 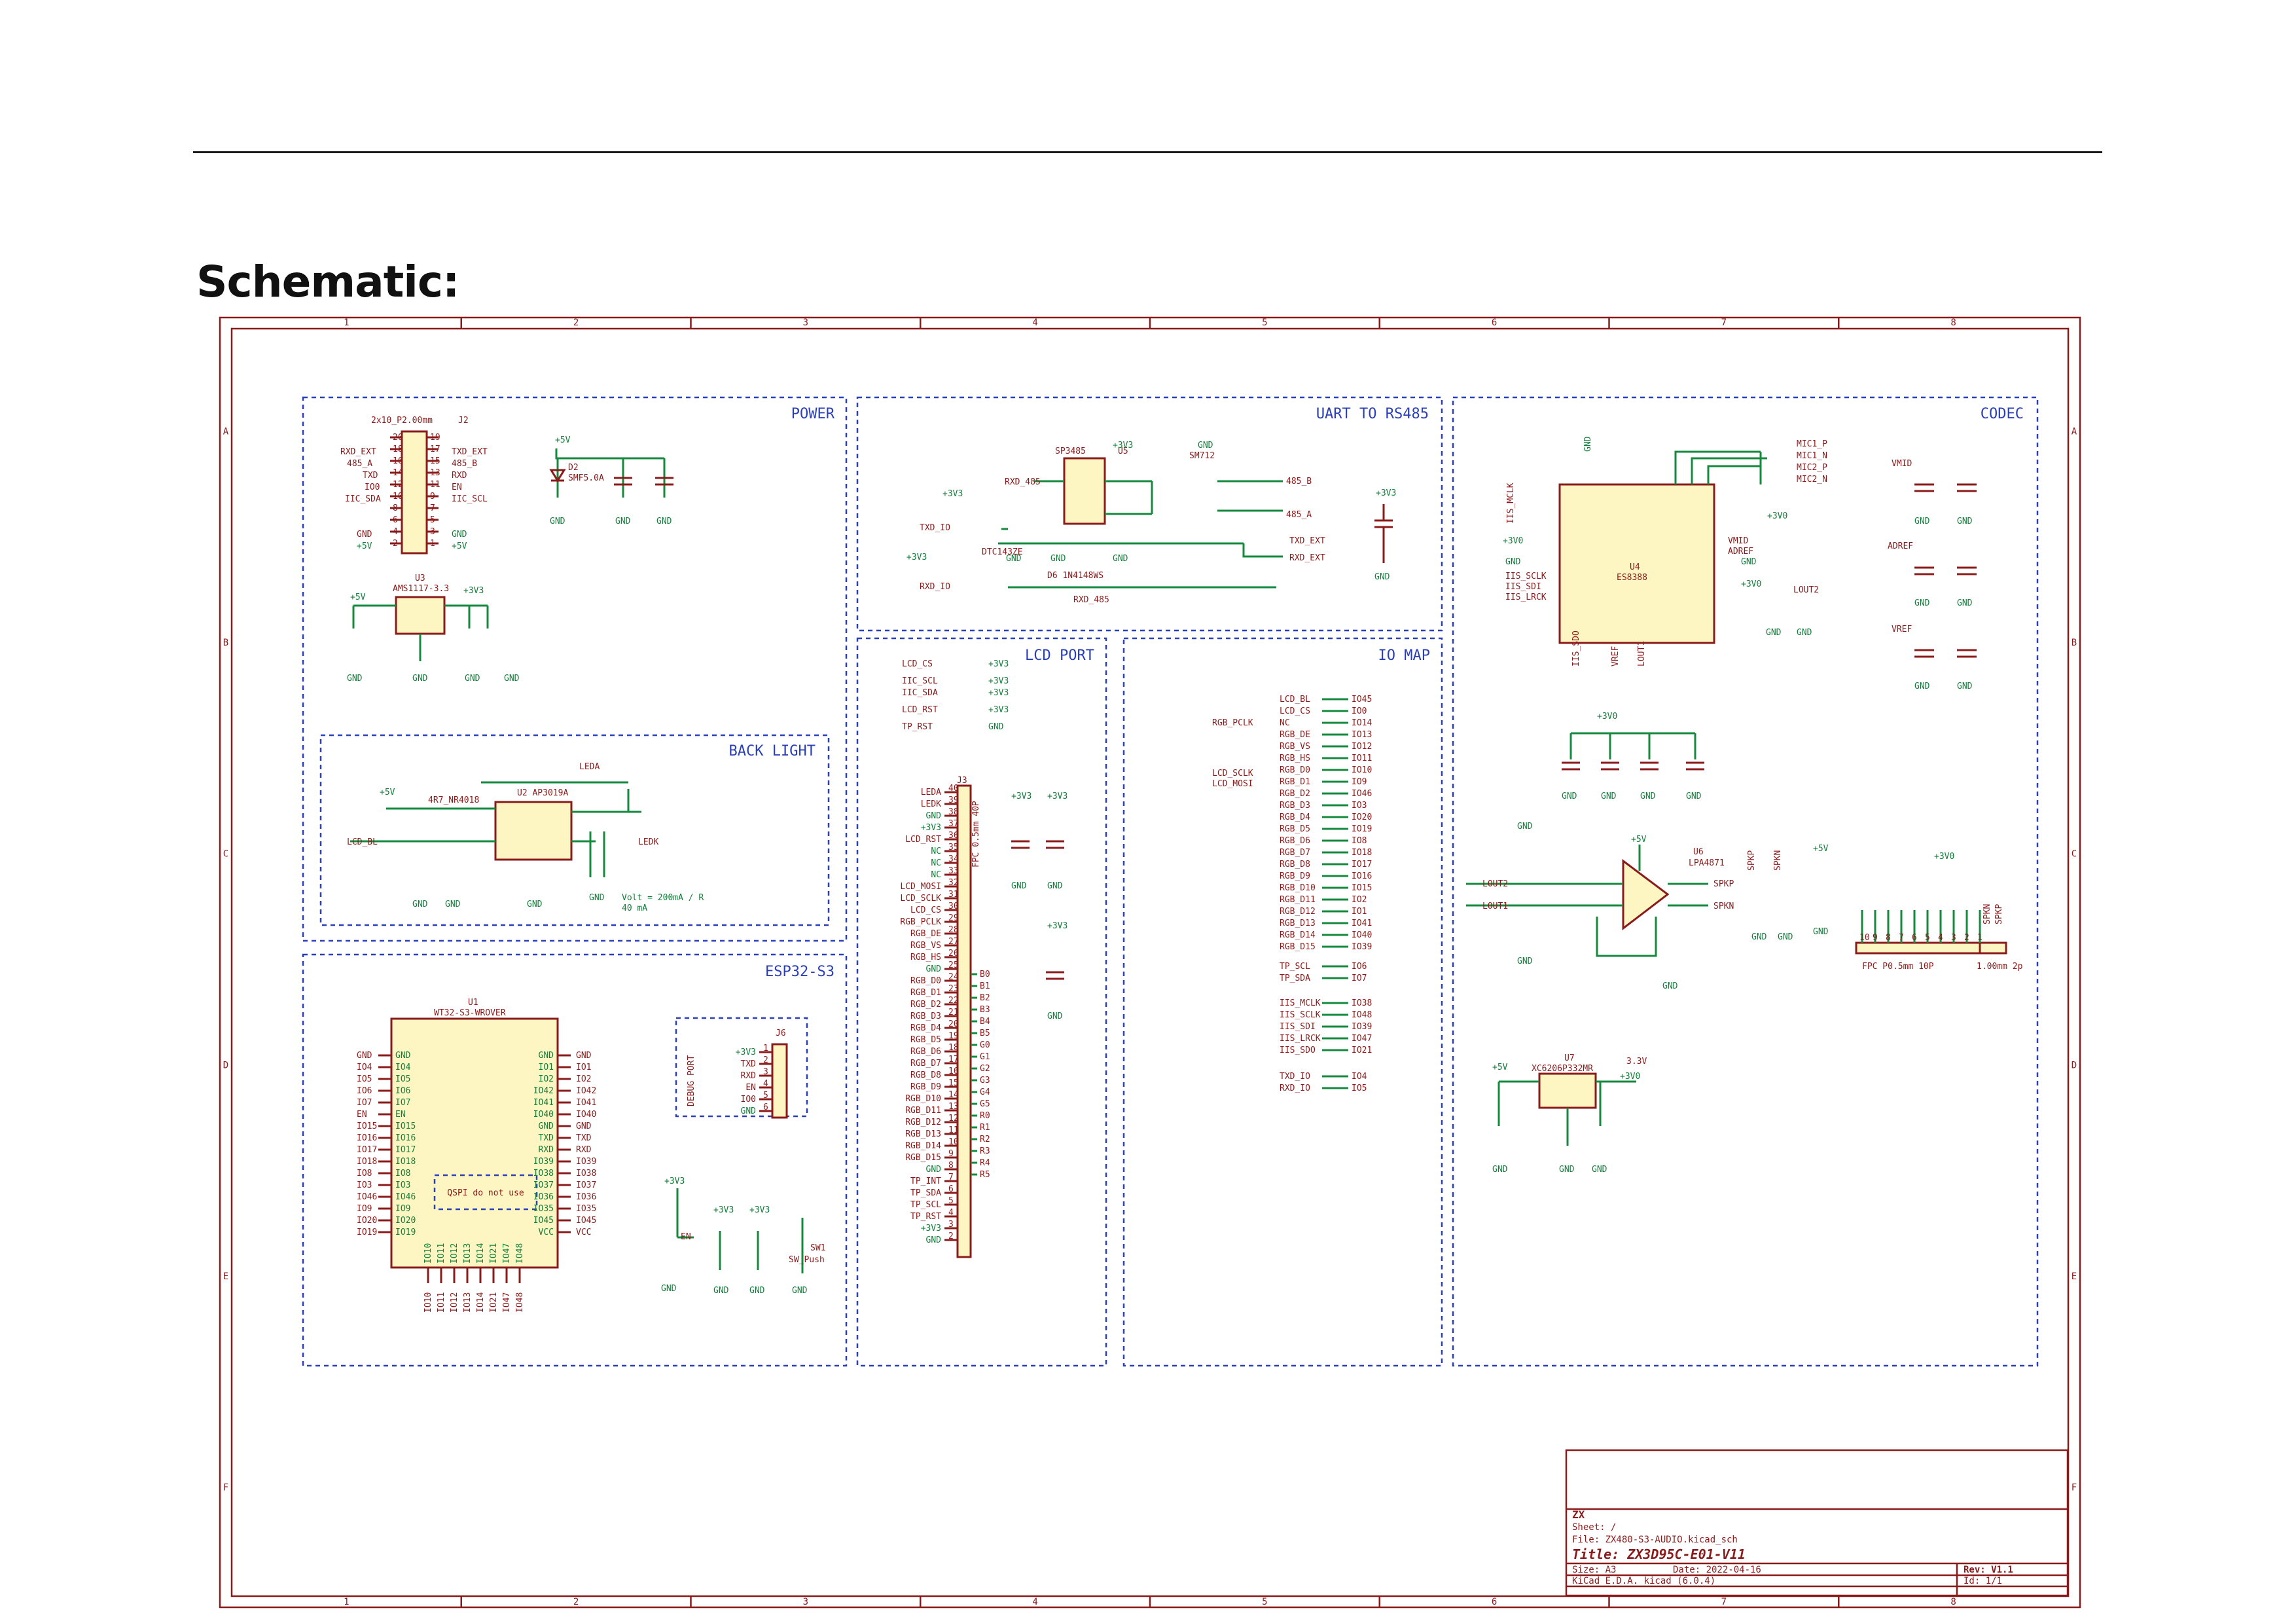 What do you see at coordinates (953, 871) in the screenshot?
I see `j3-pin-number: 33` at bounding box center [953, 871].